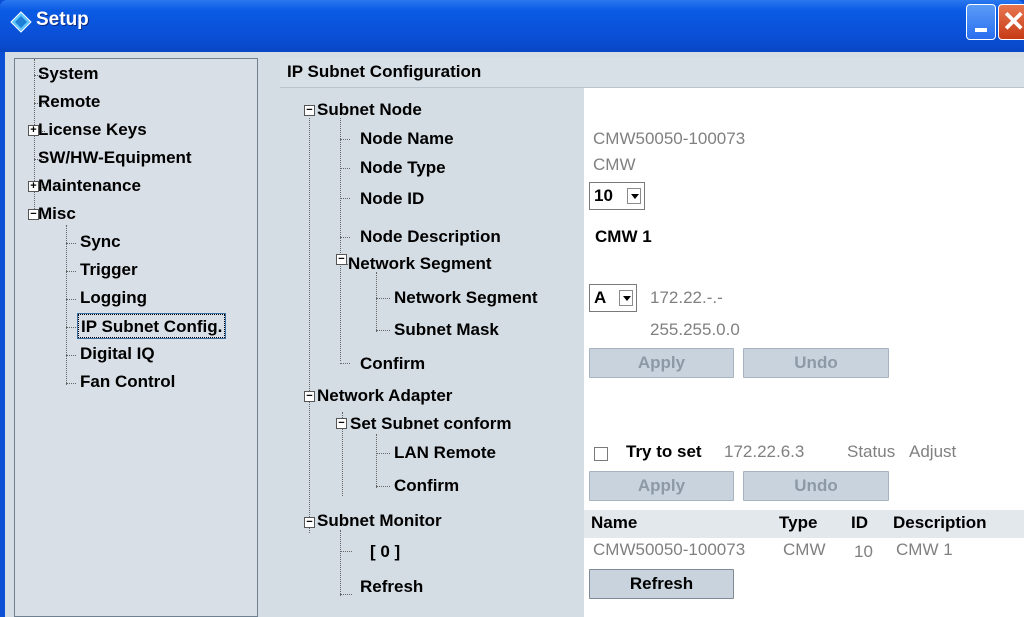  What do you see at coordinates (614, 523) in the screenshot?
I see `column-header-name: Name` at bounding box center [614, 523].